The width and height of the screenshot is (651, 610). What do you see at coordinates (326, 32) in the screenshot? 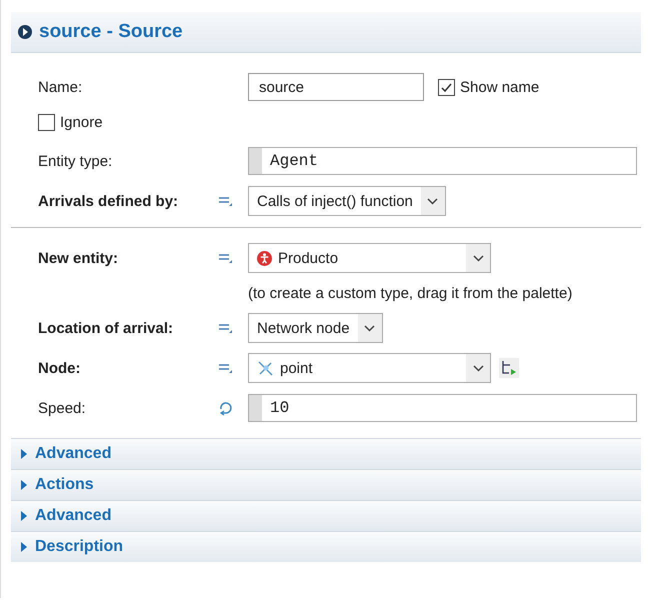
I see `panel-header: source - Source` at bounding box center [326, 32].